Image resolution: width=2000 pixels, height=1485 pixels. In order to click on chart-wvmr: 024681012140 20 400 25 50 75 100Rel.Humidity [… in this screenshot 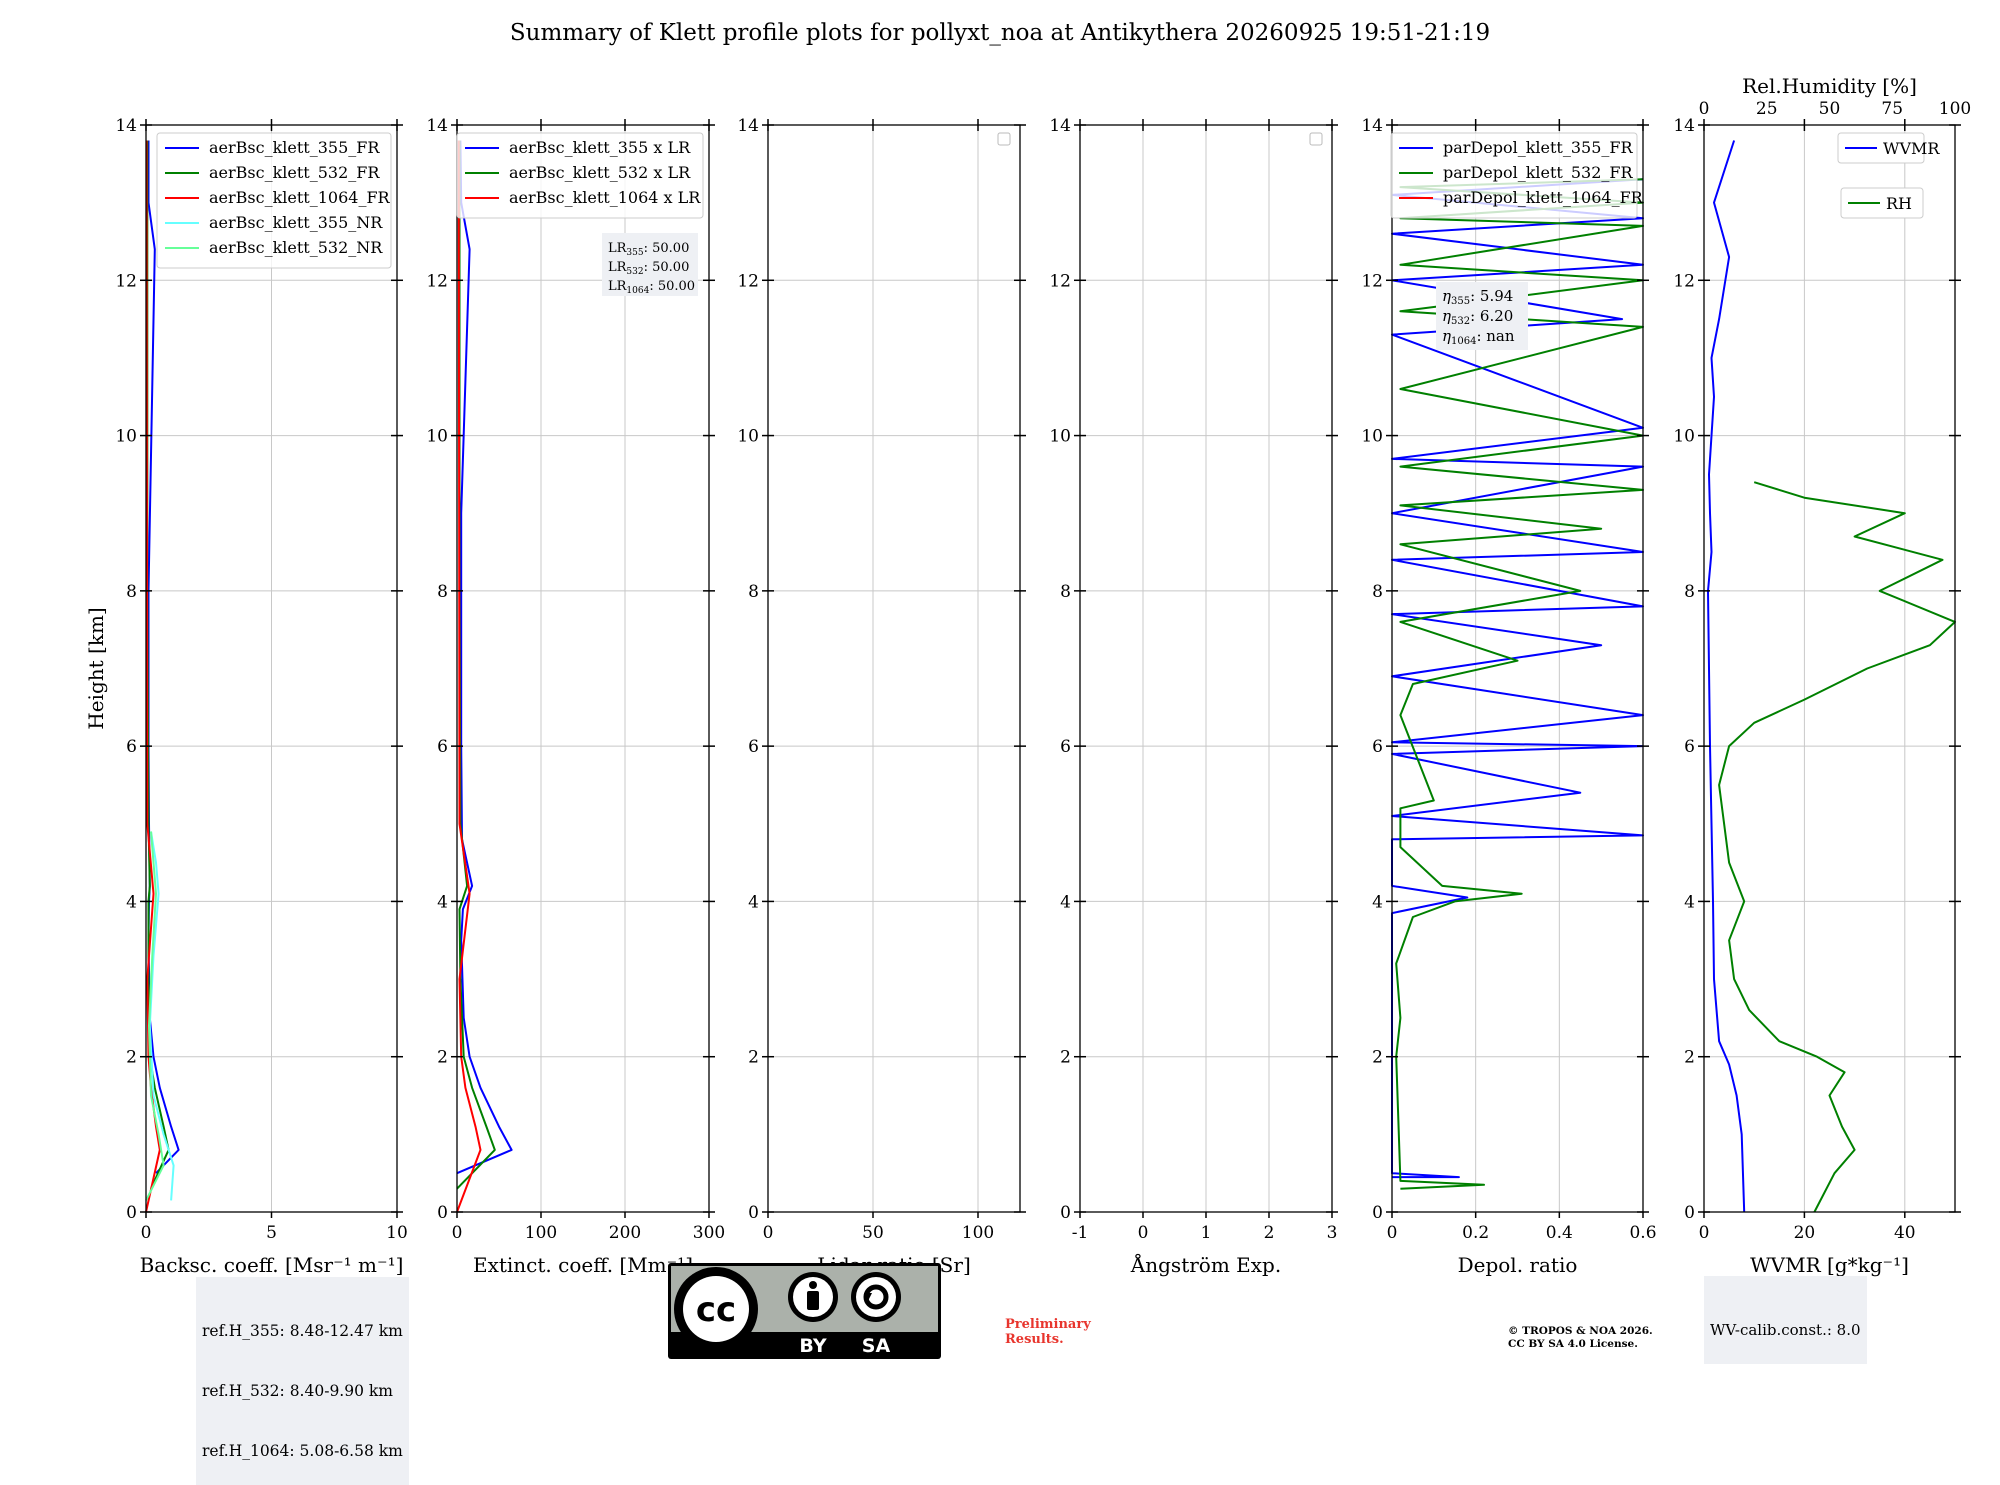, I will do `click(1822, 675)`.